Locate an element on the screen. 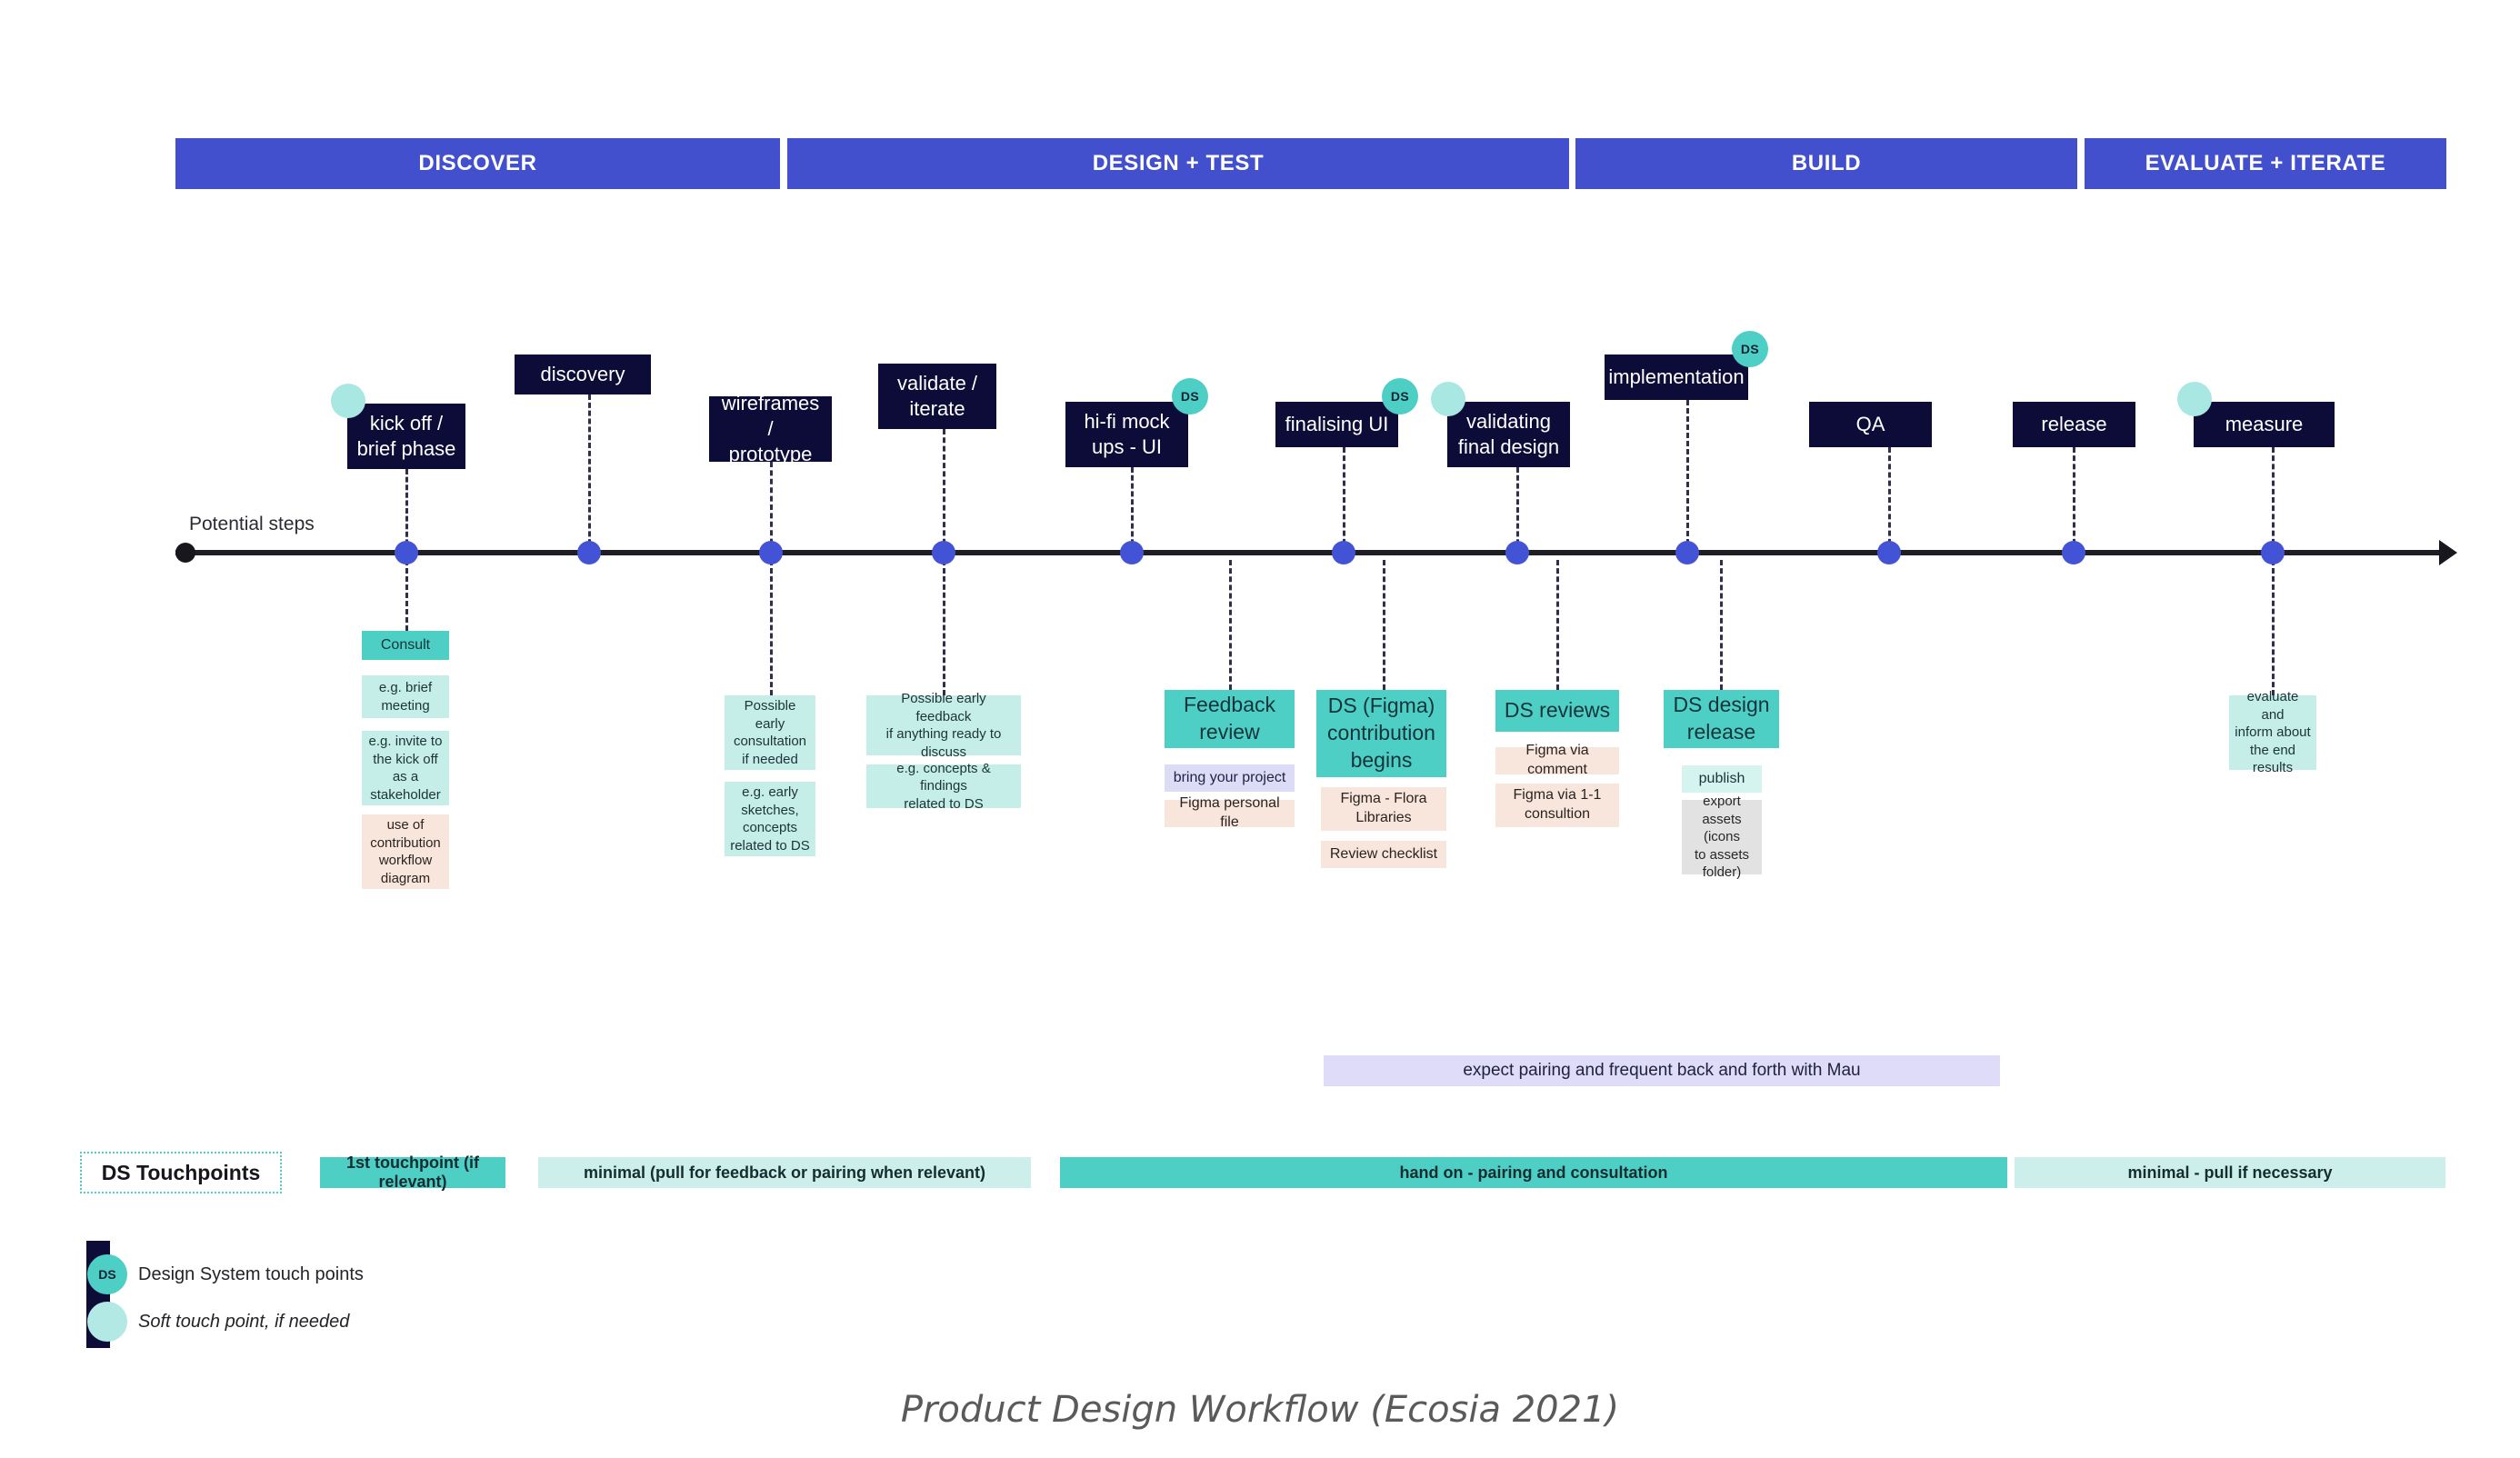 The height and width of the screenshot is (1458, 2520). step-box-release: release is located at coordinates (2074, 424).